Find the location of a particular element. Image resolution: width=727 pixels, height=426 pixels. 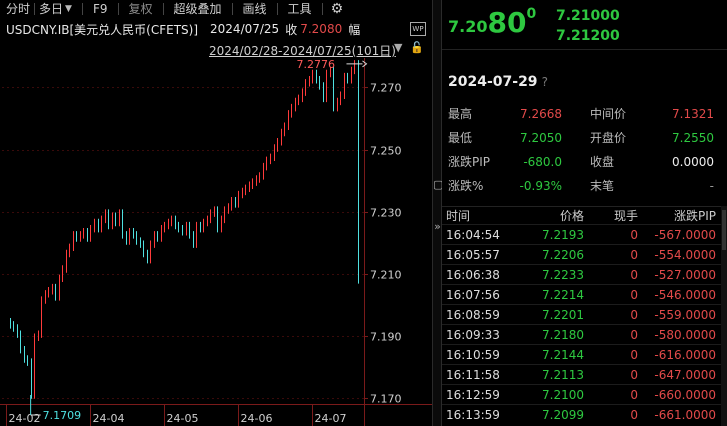

x-tick-label: 24-07 is located at coordinates (331, 418).